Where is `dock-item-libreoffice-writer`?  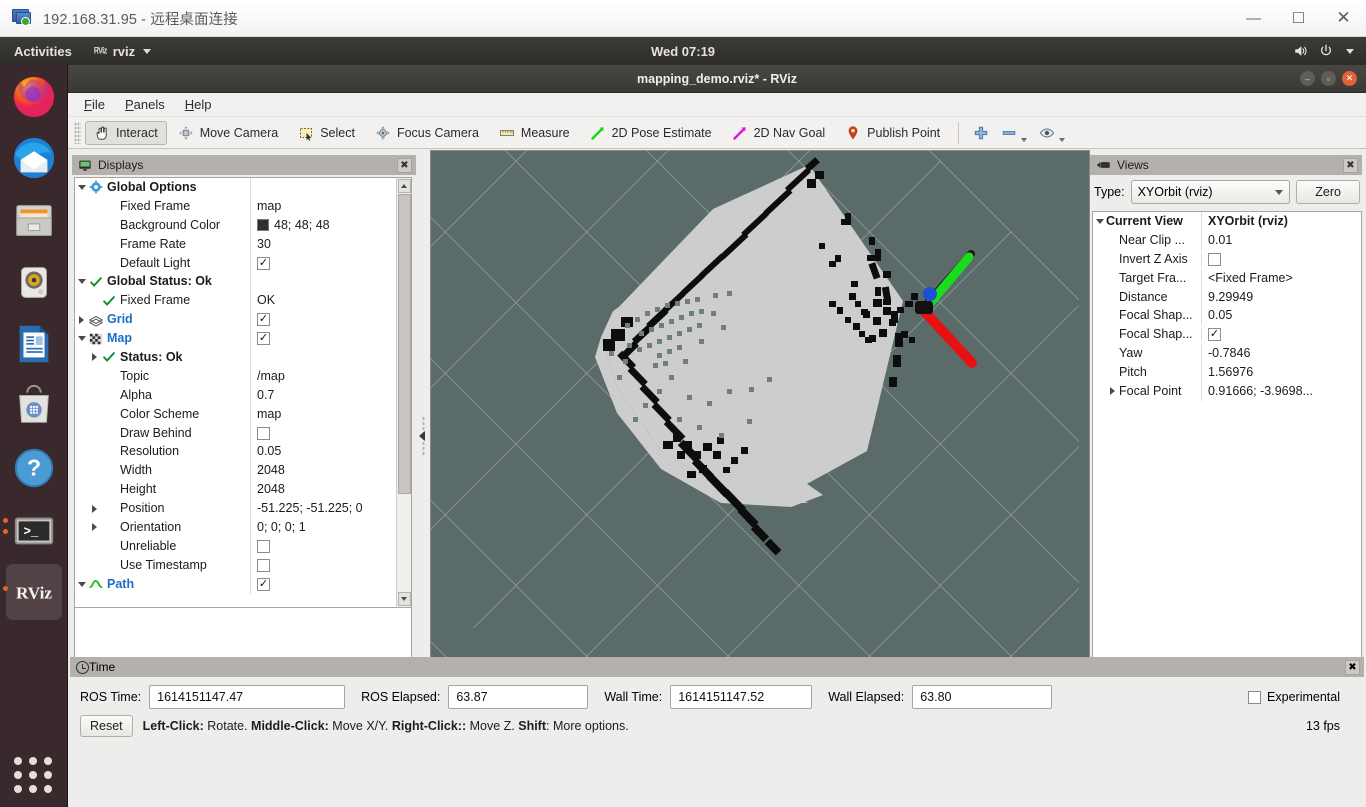
dock-item-libreoffice-writer is located at coordinates (34, 344).